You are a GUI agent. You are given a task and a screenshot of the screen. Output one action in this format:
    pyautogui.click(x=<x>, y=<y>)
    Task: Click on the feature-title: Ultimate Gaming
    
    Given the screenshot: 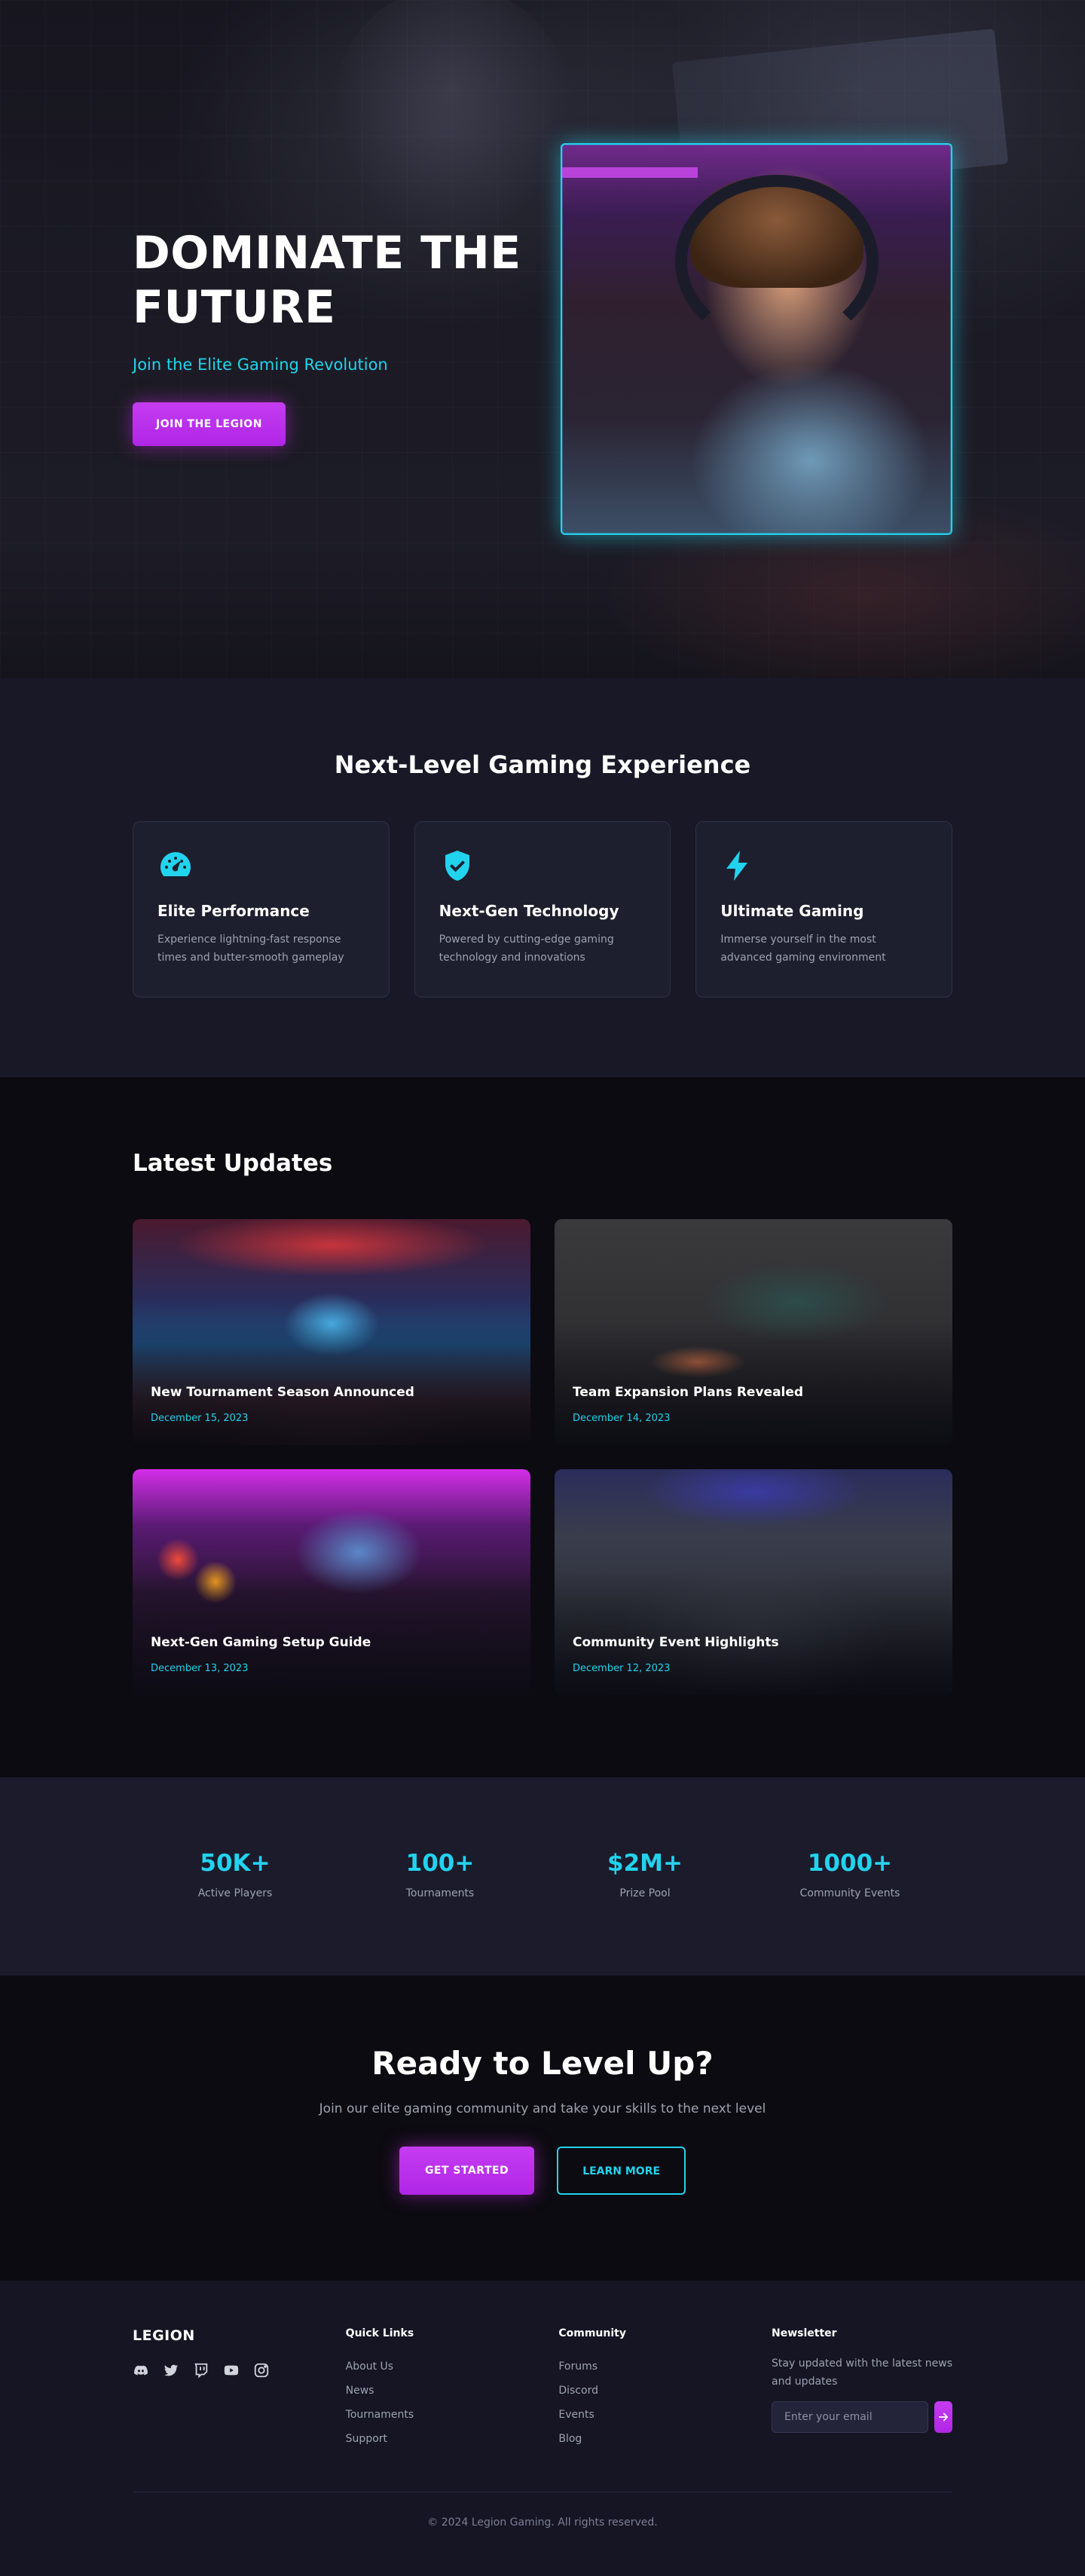 What is the action you would take?
    pyautogui.click(x=792, y=911)
    